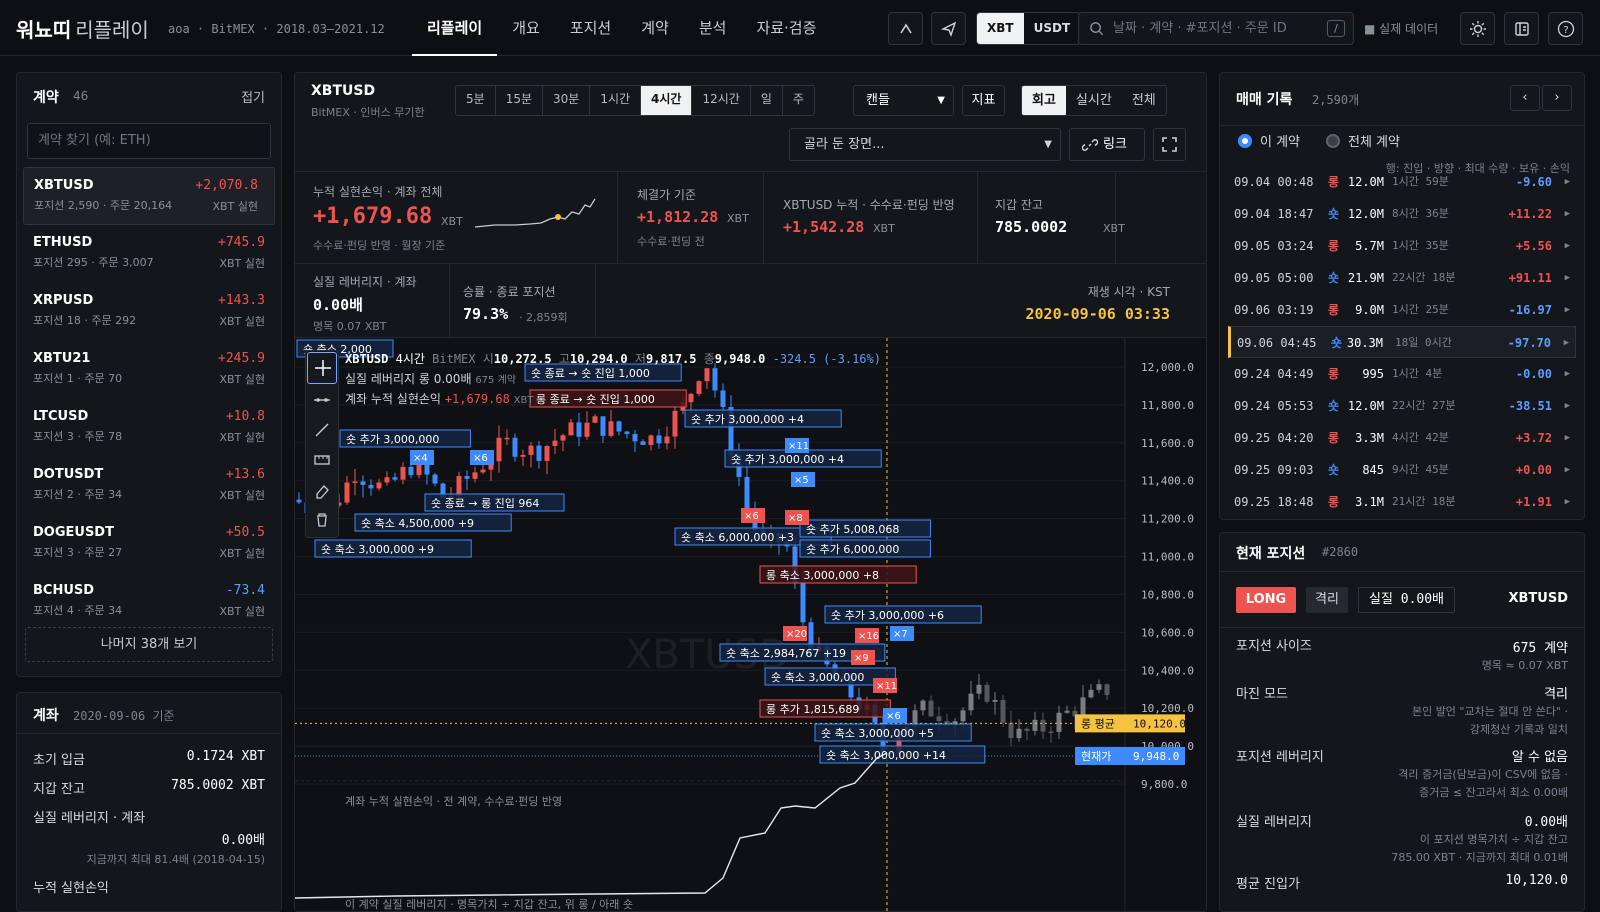  Describe the element at coordinates (838, 574) in the screenshot. I see `trade-annotation: 롱 축소 3,000,000 +8` at that location.